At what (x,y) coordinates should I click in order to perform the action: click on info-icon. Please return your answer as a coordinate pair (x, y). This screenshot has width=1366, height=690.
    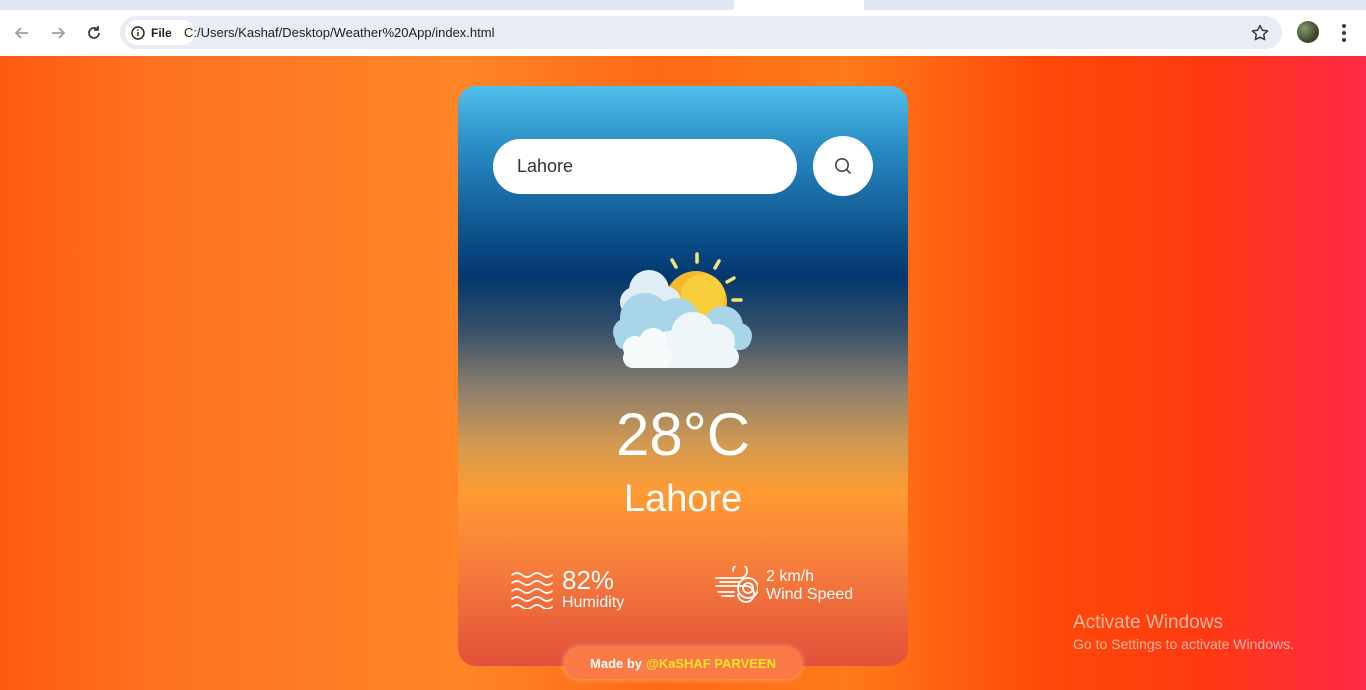
    Looking at the image, I should click on (138, 32).